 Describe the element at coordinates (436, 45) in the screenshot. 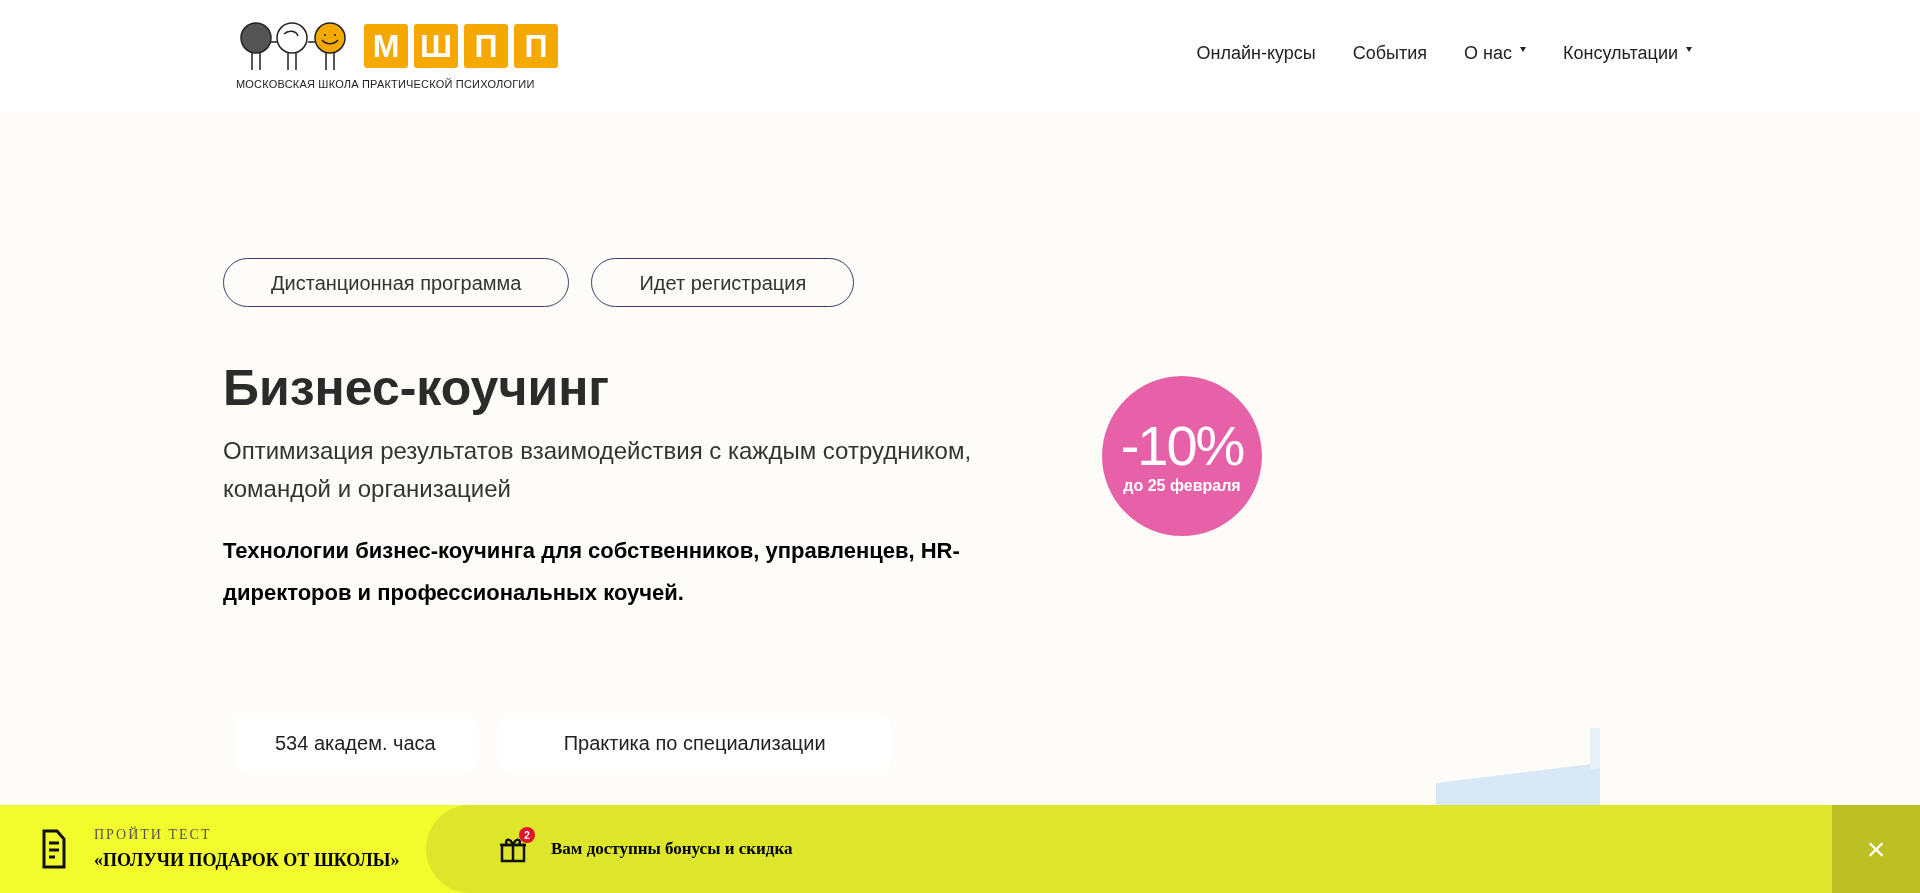

I see `logo-letter: Ш` at that location.